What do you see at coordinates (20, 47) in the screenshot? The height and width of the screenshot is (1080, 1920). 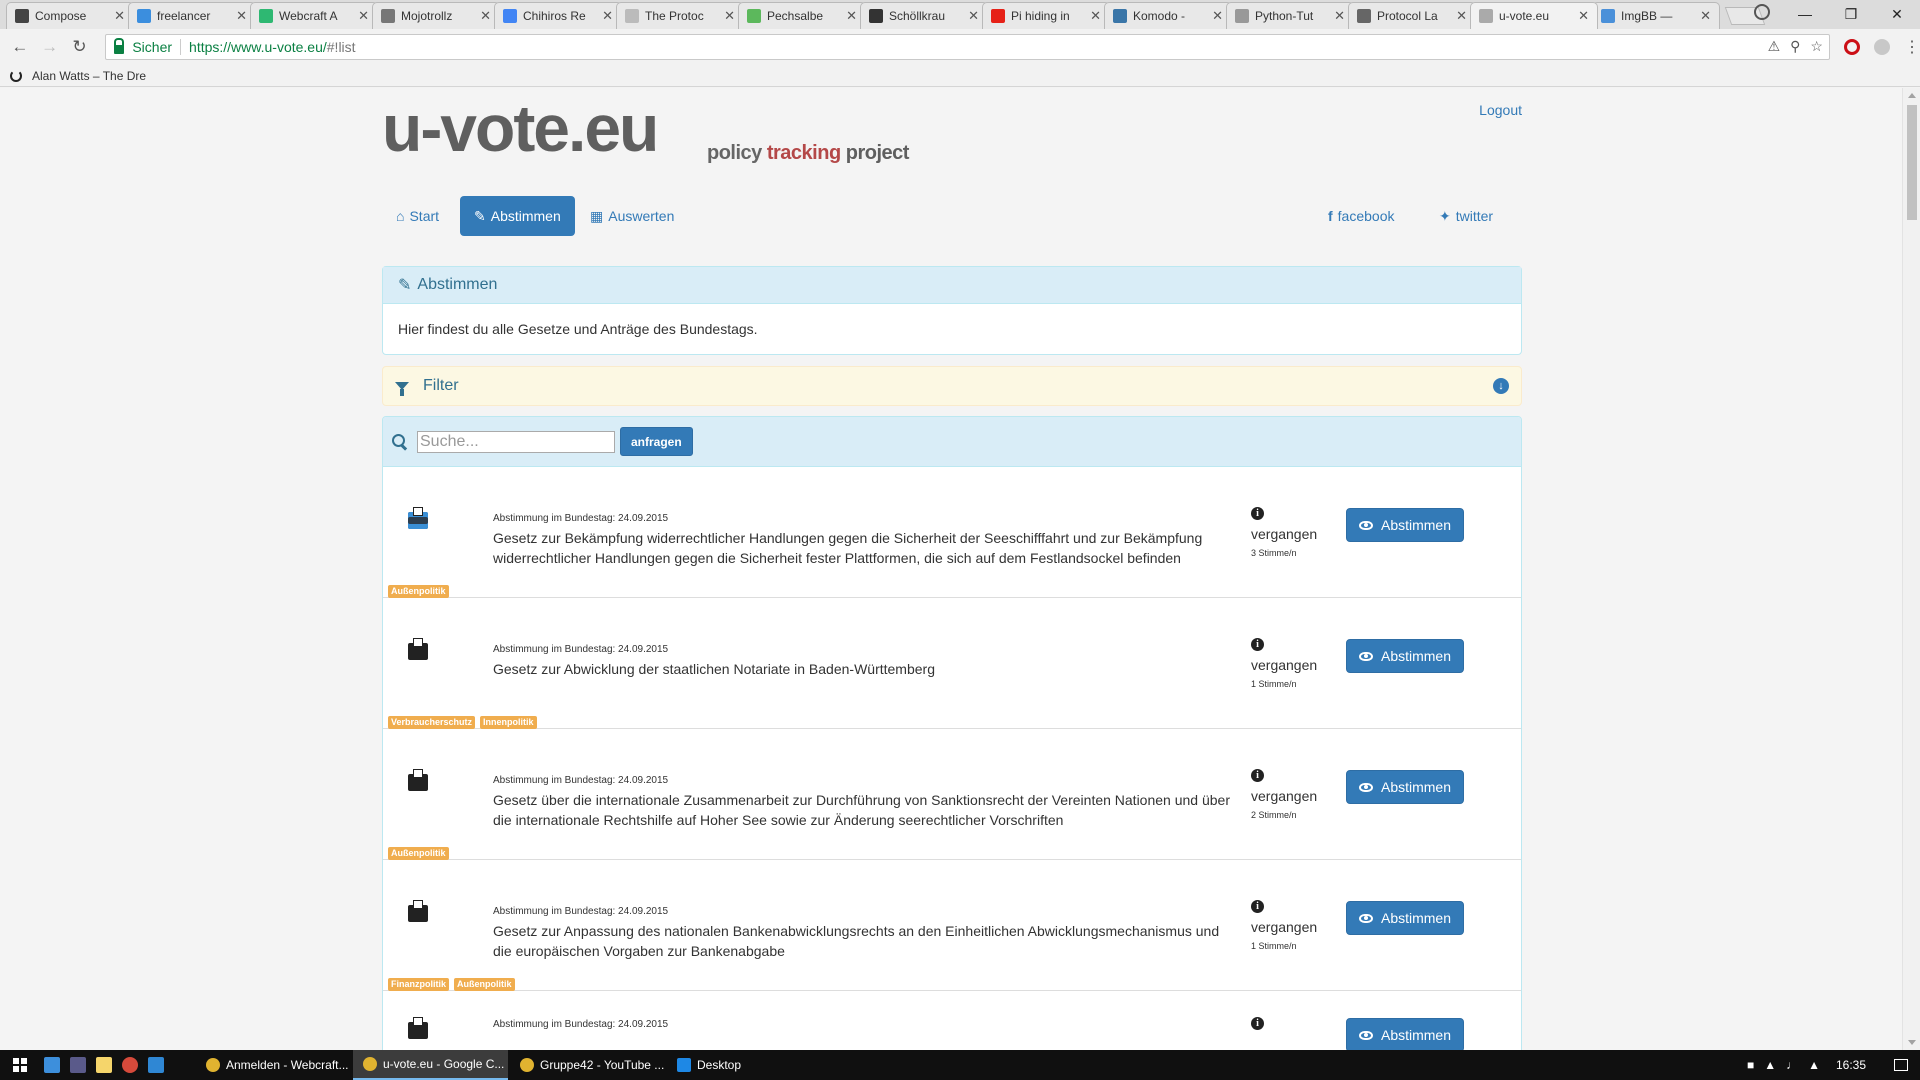 I see `back-button: ←` at bounding box center [20, 47].